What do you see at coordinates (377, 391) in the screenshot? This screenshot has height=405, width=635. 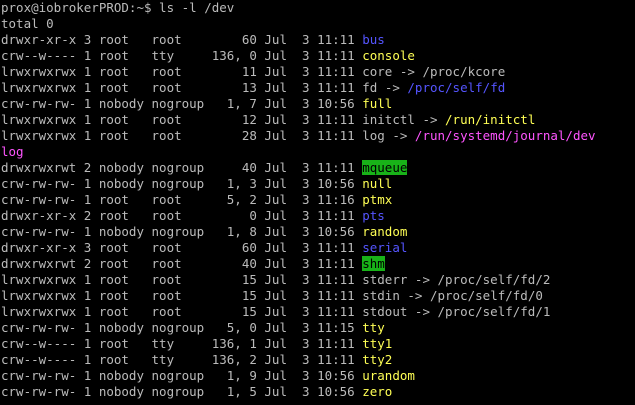 I see `file-name: zero` at bounding box center [377, 391].